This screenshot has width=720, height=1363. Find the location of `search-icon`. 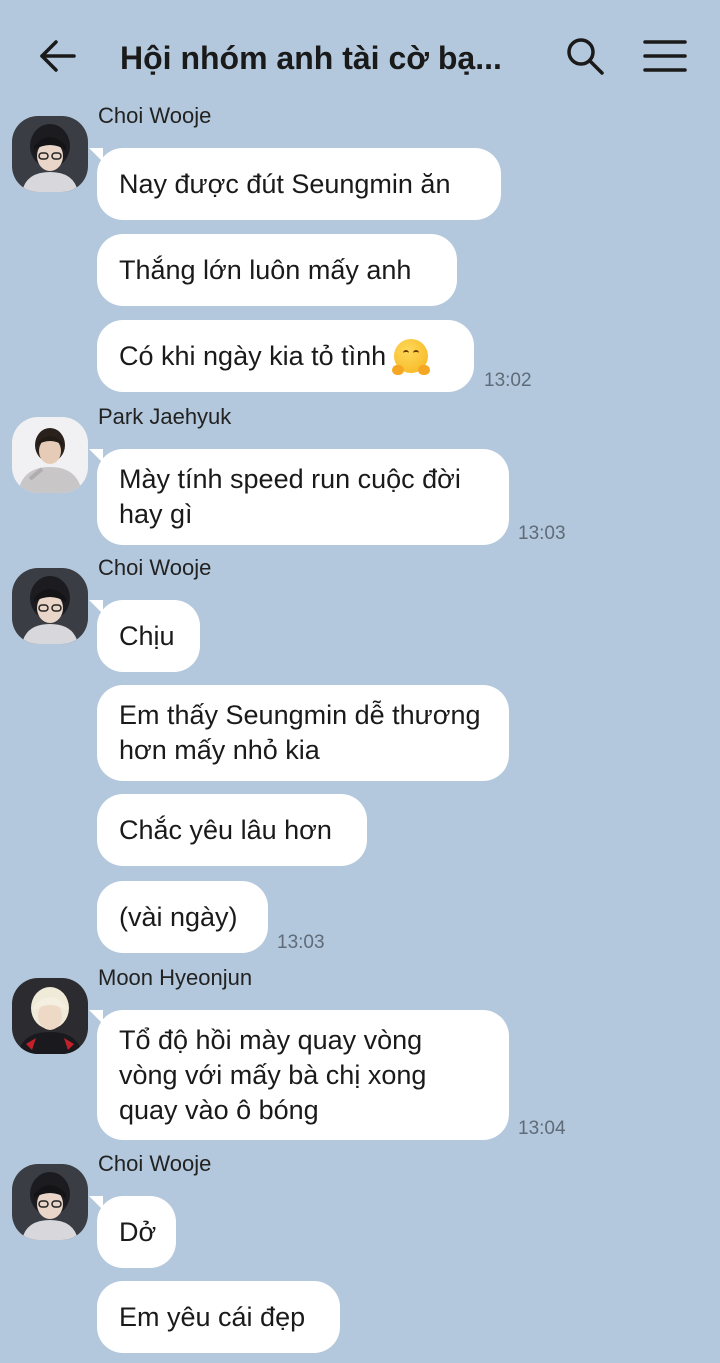

search-icon is located at coordinates (585, 56).